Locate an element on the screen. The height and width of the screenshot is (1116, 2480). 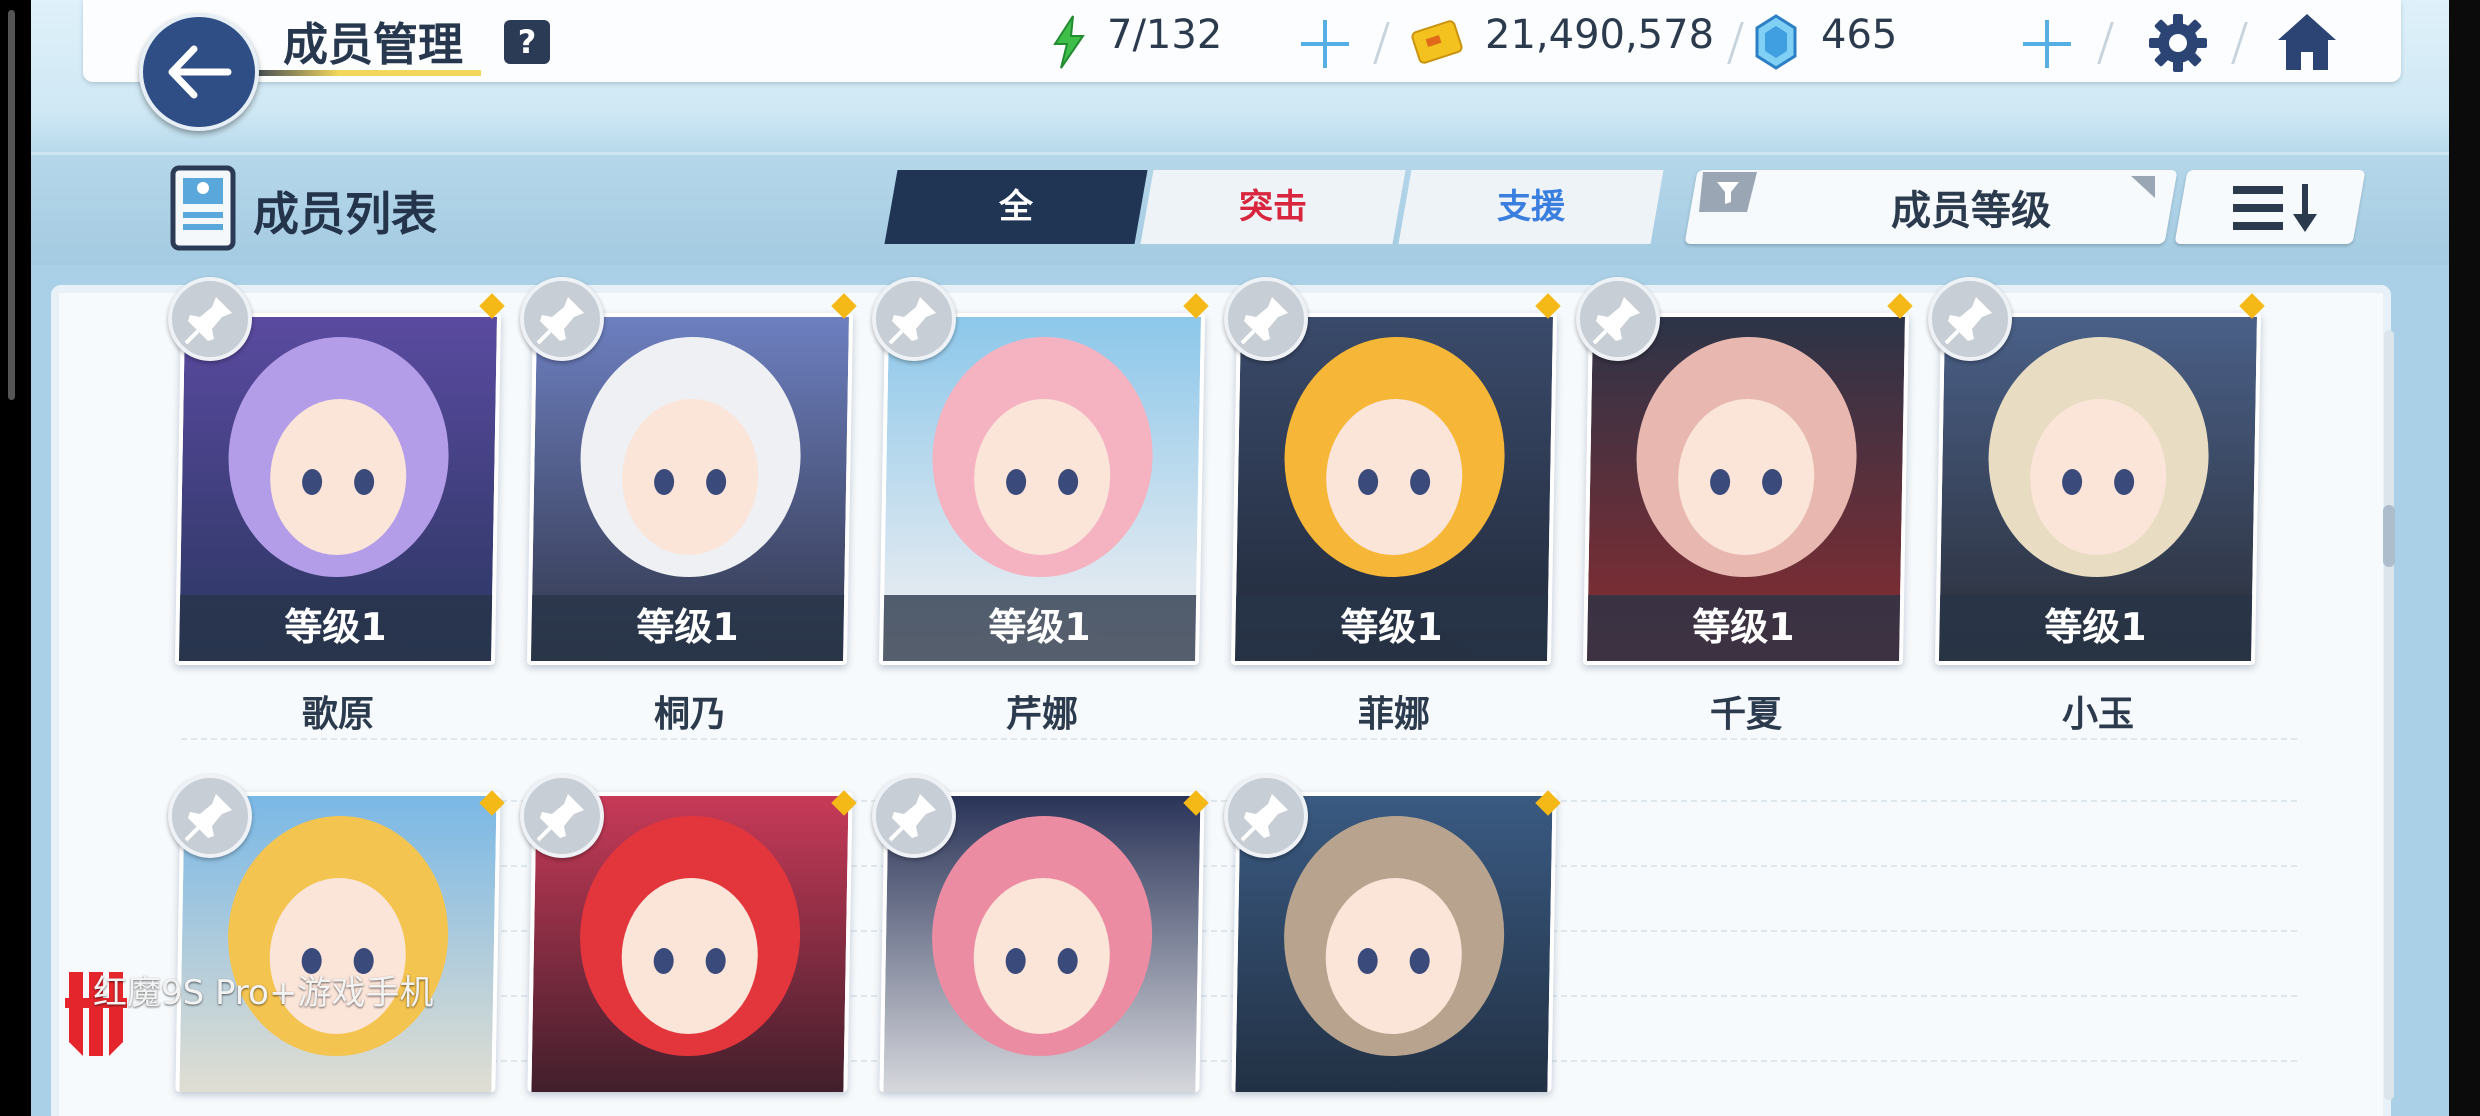
sort-descending-icon is located at coordinates (2275, 208).